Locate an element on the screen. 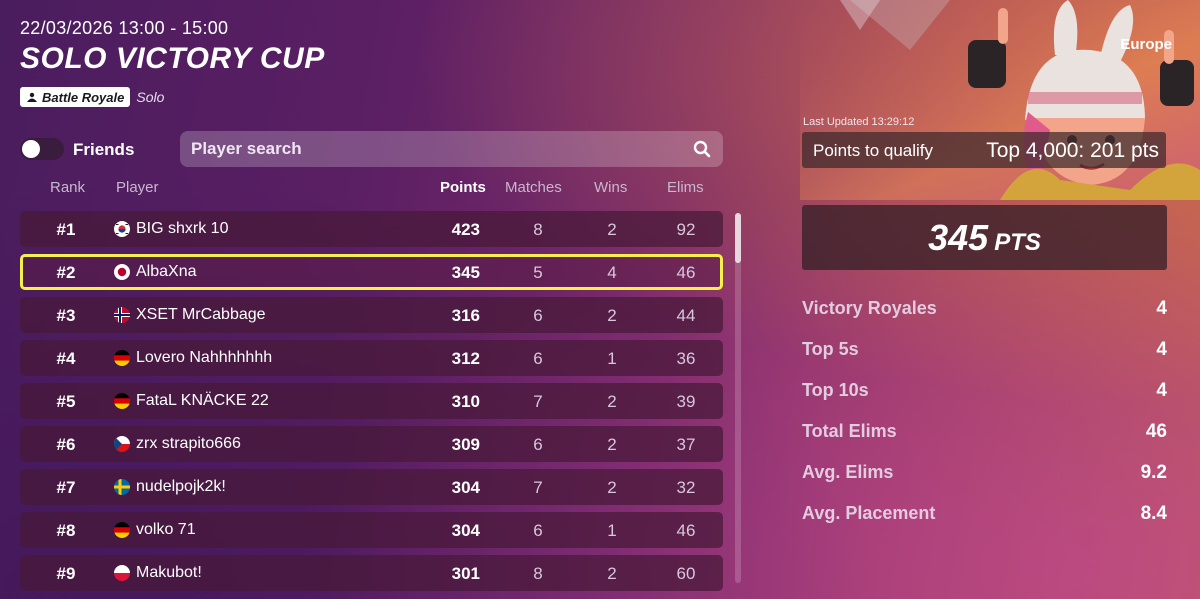  region-label: Europe is located at coordinates (1146, 44).